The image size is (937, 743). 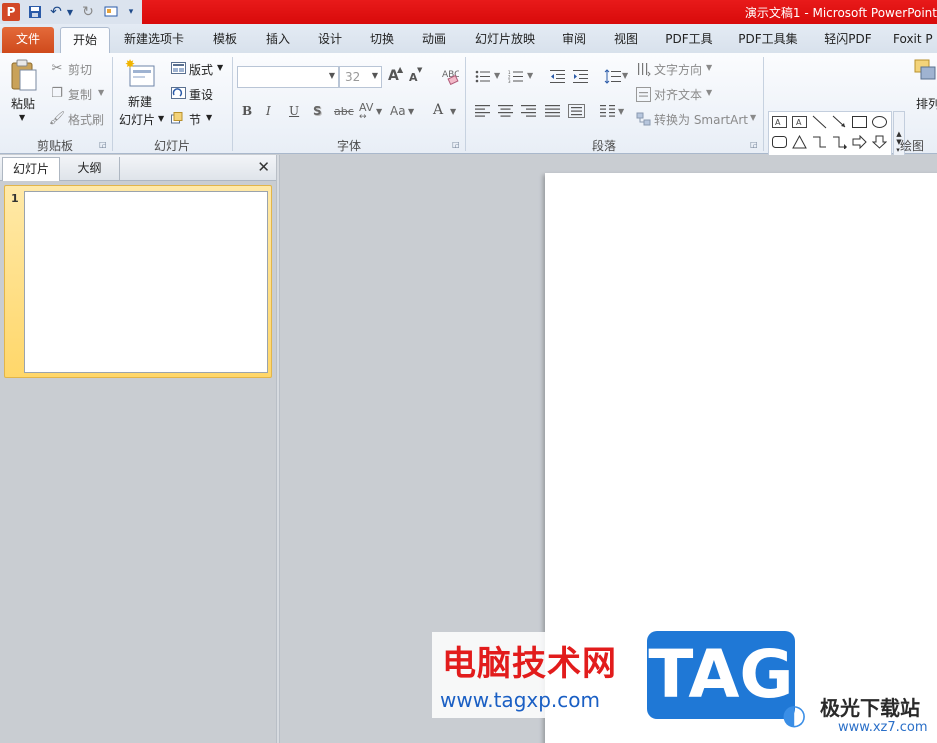 I want to click on section-icon, so click(x=178, y=118).